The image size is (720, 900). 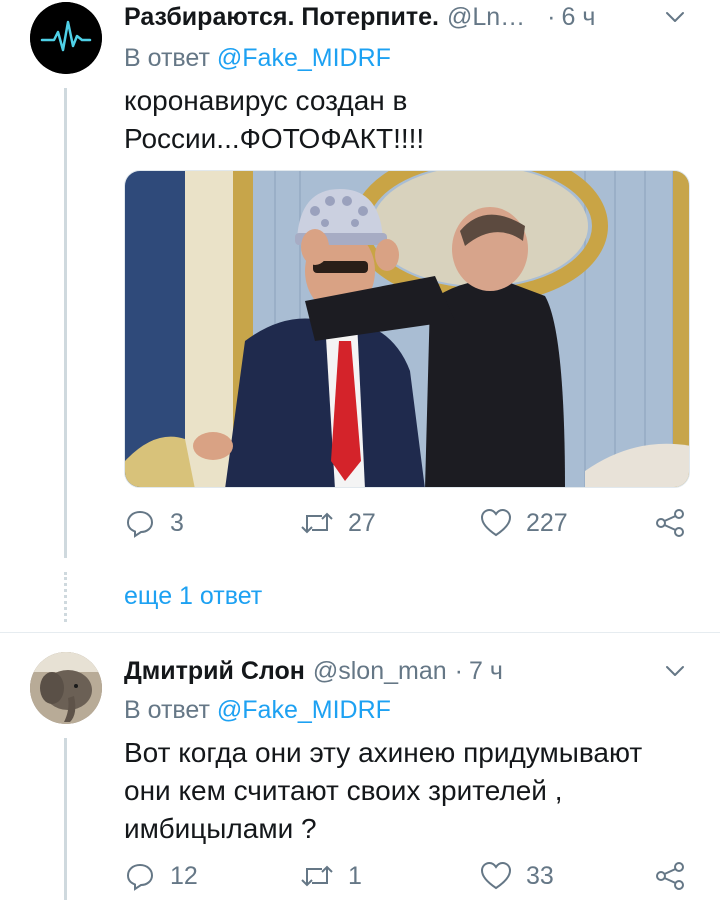 What do you see at coordinates (177, 522) in the screenshot?
I see `reply-count: 3` at bounding box center [177, 522].